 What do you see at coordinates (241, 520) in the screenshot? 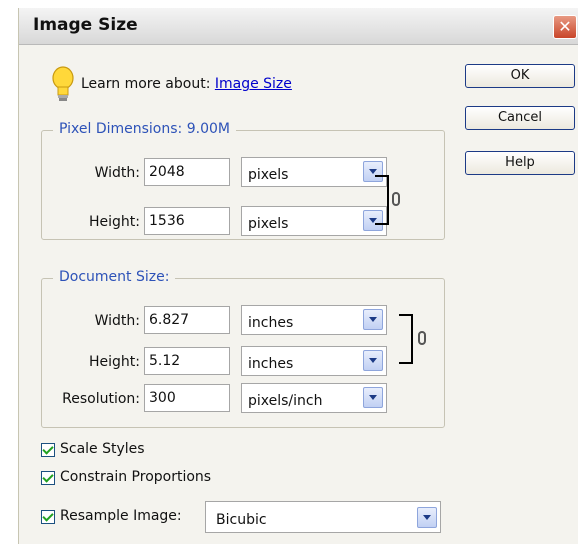
I see `resample-method-value: Bicubic` at bounding box center [241, 520].